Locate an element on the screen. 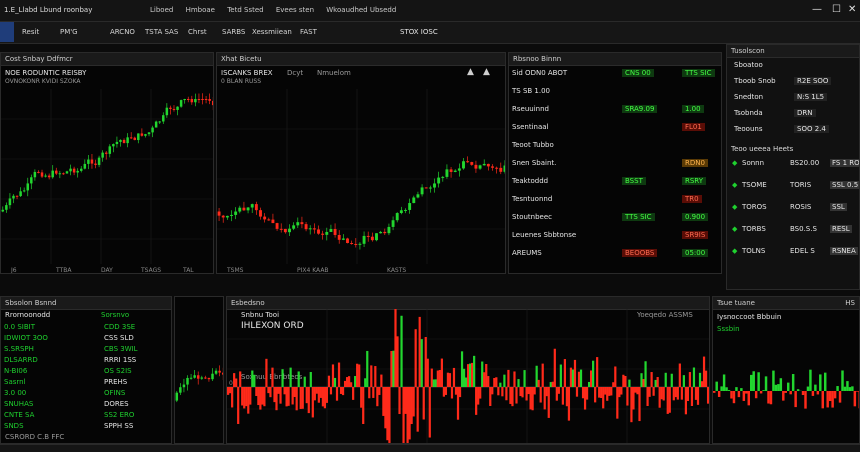 This screenshot has height=452, width=860. candlestick-chart-1: J6 TTBA DAY TSAGS TAL is located at coordinates (107, 181).